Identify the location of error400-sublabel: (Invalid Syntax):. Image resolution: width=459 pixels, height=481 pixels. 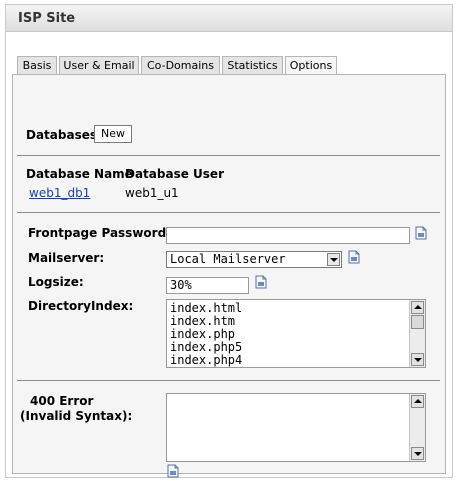
(76, 416).